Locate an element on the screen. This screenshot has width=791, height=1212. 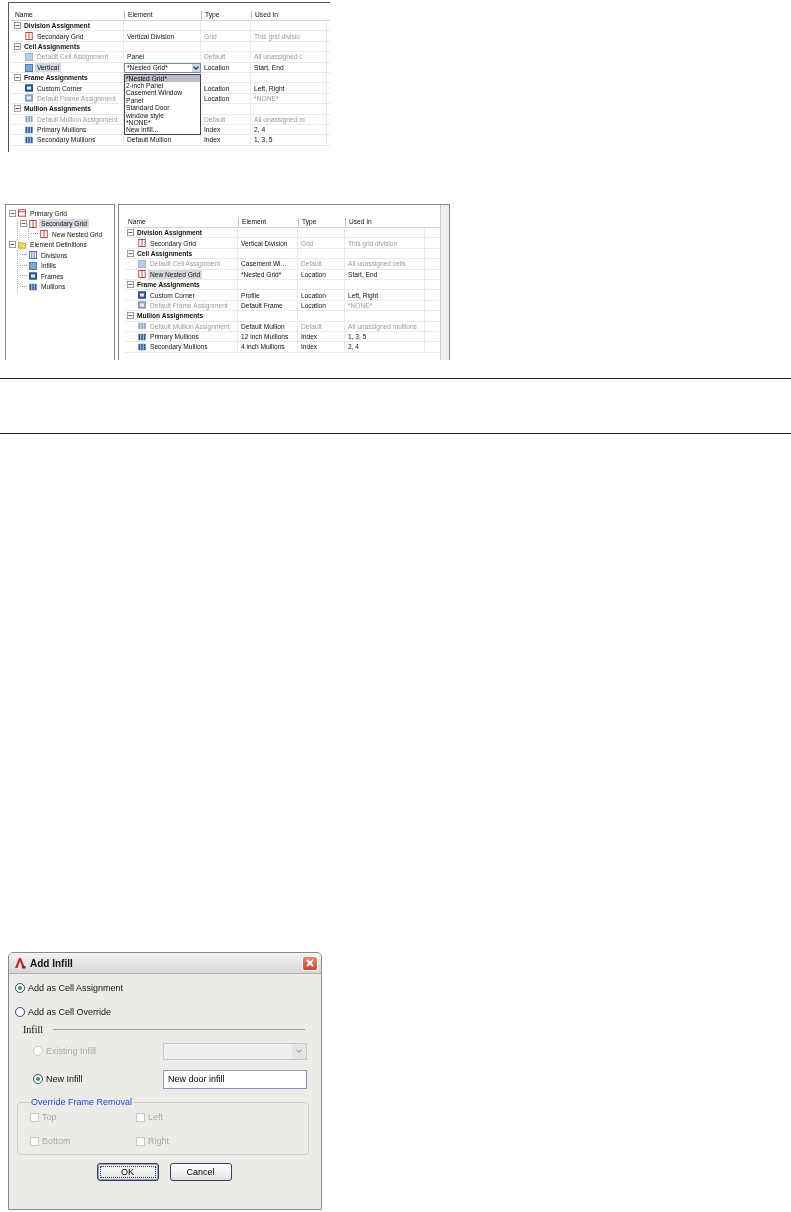
dialog-button: OK is located at coordinates (127, 1172).